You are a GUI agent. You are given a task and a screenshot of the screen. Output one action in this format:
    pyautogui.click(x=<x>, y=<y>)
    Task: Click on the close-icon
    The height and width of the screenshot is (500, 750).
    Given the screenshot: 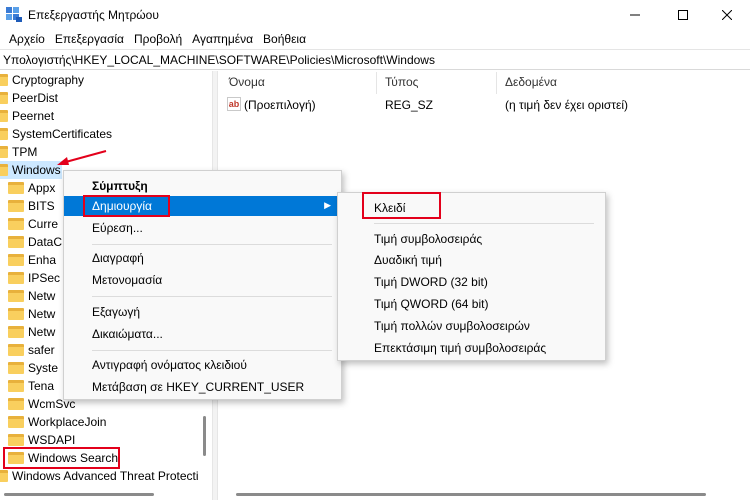 What is the action you would take?
    pyautogui.click(x=727, y=14)
    